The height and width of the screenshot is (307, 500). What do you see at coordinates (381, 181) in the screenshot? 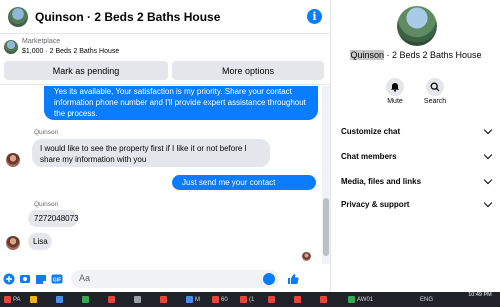
I see `section-label: Media, files and links` at bounding box center [381, 181].